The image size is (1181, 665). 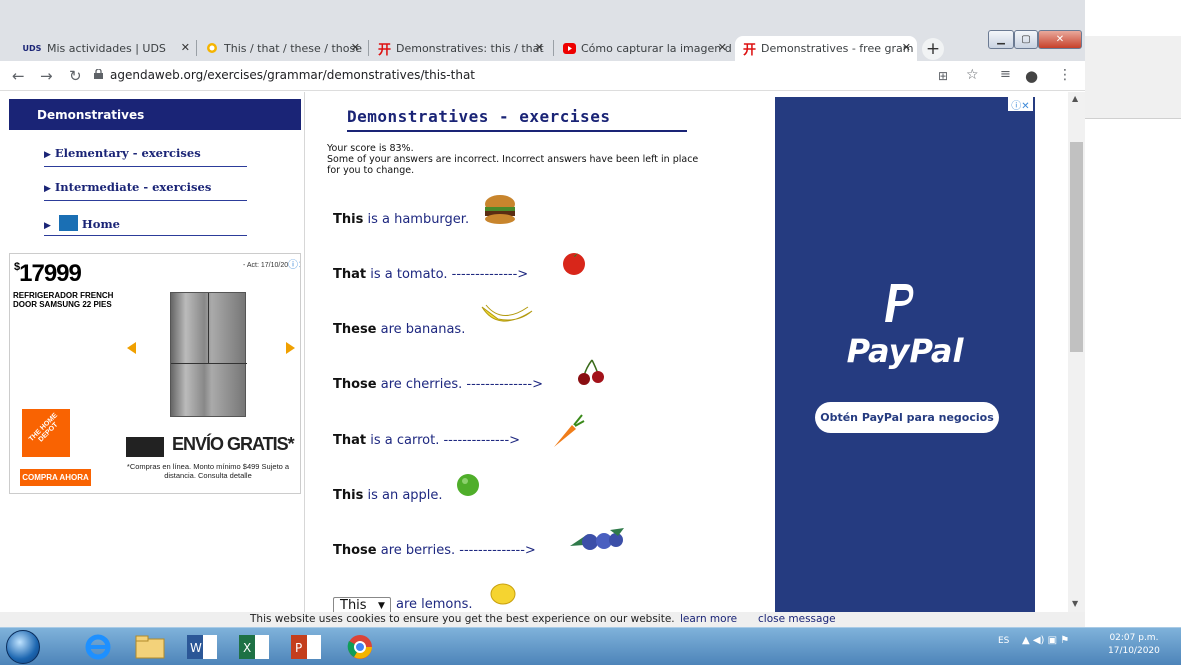 What do you see at coordinates (1005, 74) in the screenshot?
I see `reading-list-icon: ≡` at bounding box center [1005, 74].